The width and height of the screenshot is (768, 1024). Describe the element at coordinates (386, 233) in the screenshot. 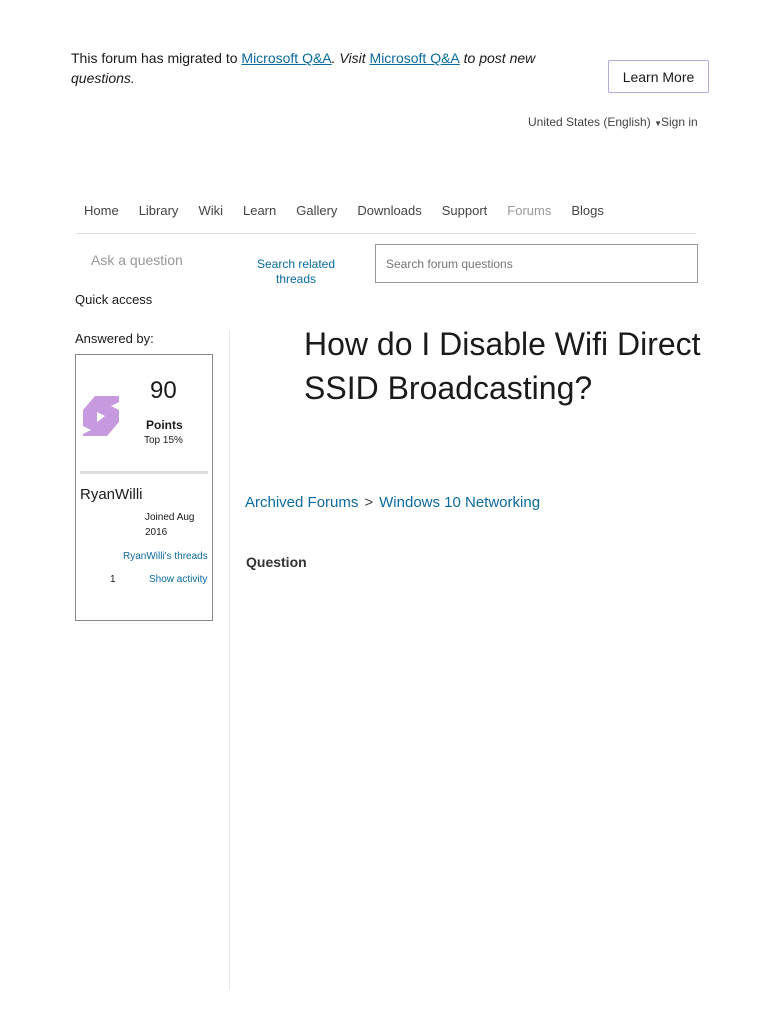

I see `nav-divider` at that location.